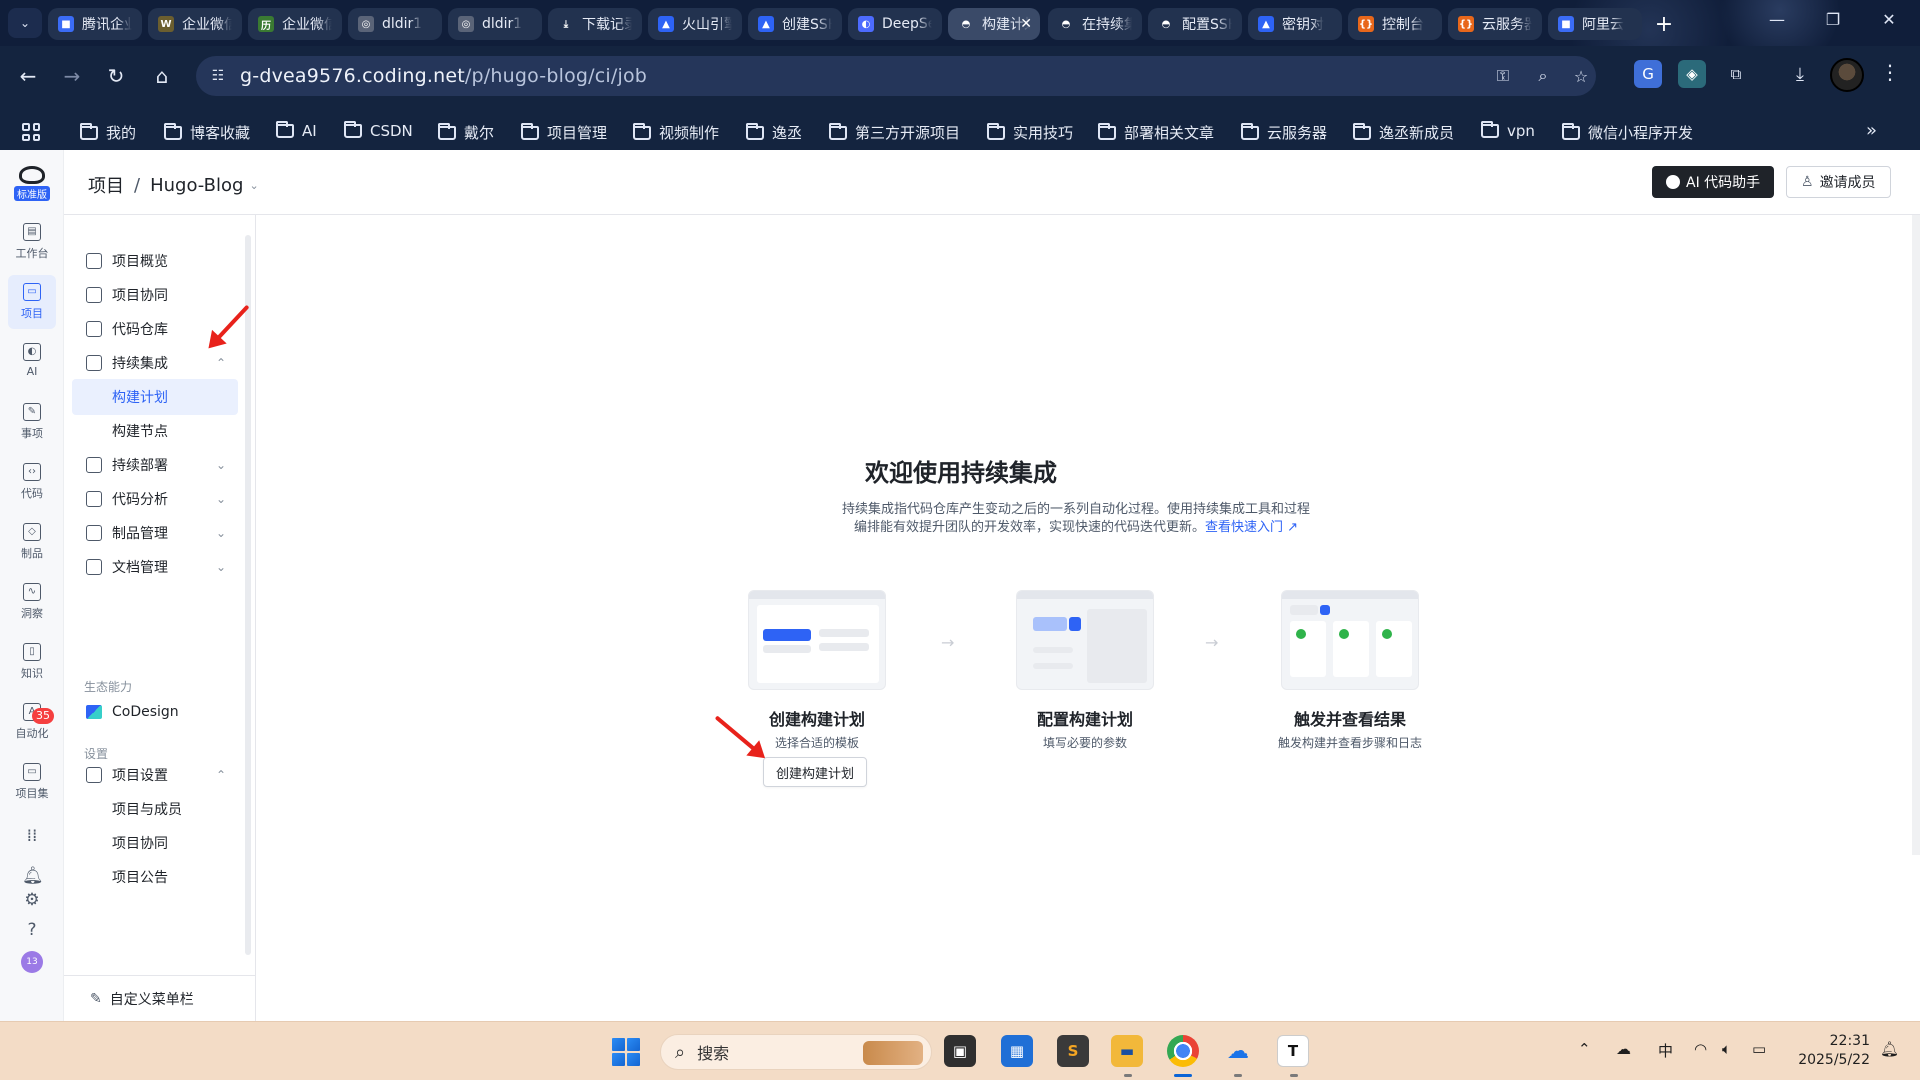 The image size is (1920, 1080). I want to click on rail-item: ▭ 项目, so click(32, 302).